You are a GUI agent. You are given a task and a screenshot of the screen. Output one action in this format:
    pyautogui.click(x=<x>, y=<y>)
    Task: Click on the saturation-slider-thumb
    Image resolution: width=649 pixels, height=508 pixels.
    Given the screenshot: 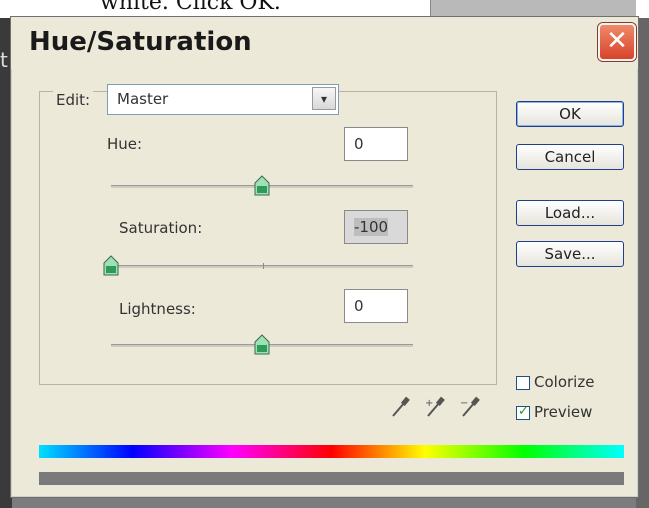 What is the action you would take?
    pyautogui.click(x=111, y=266)
    